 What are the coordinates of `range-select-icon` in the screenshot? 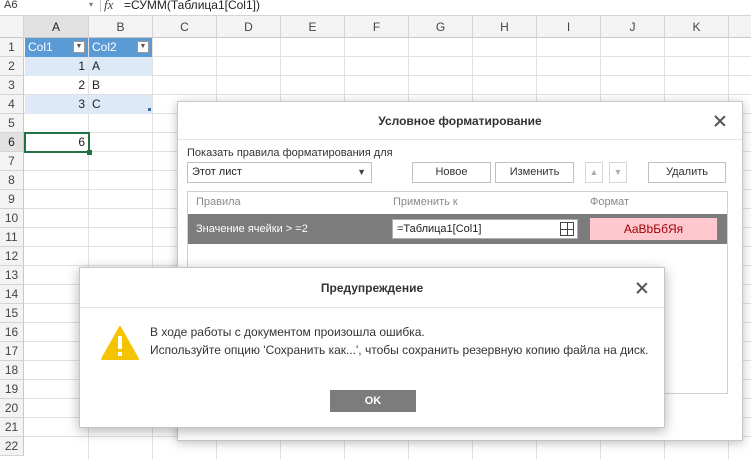 It's located at (567, 229).